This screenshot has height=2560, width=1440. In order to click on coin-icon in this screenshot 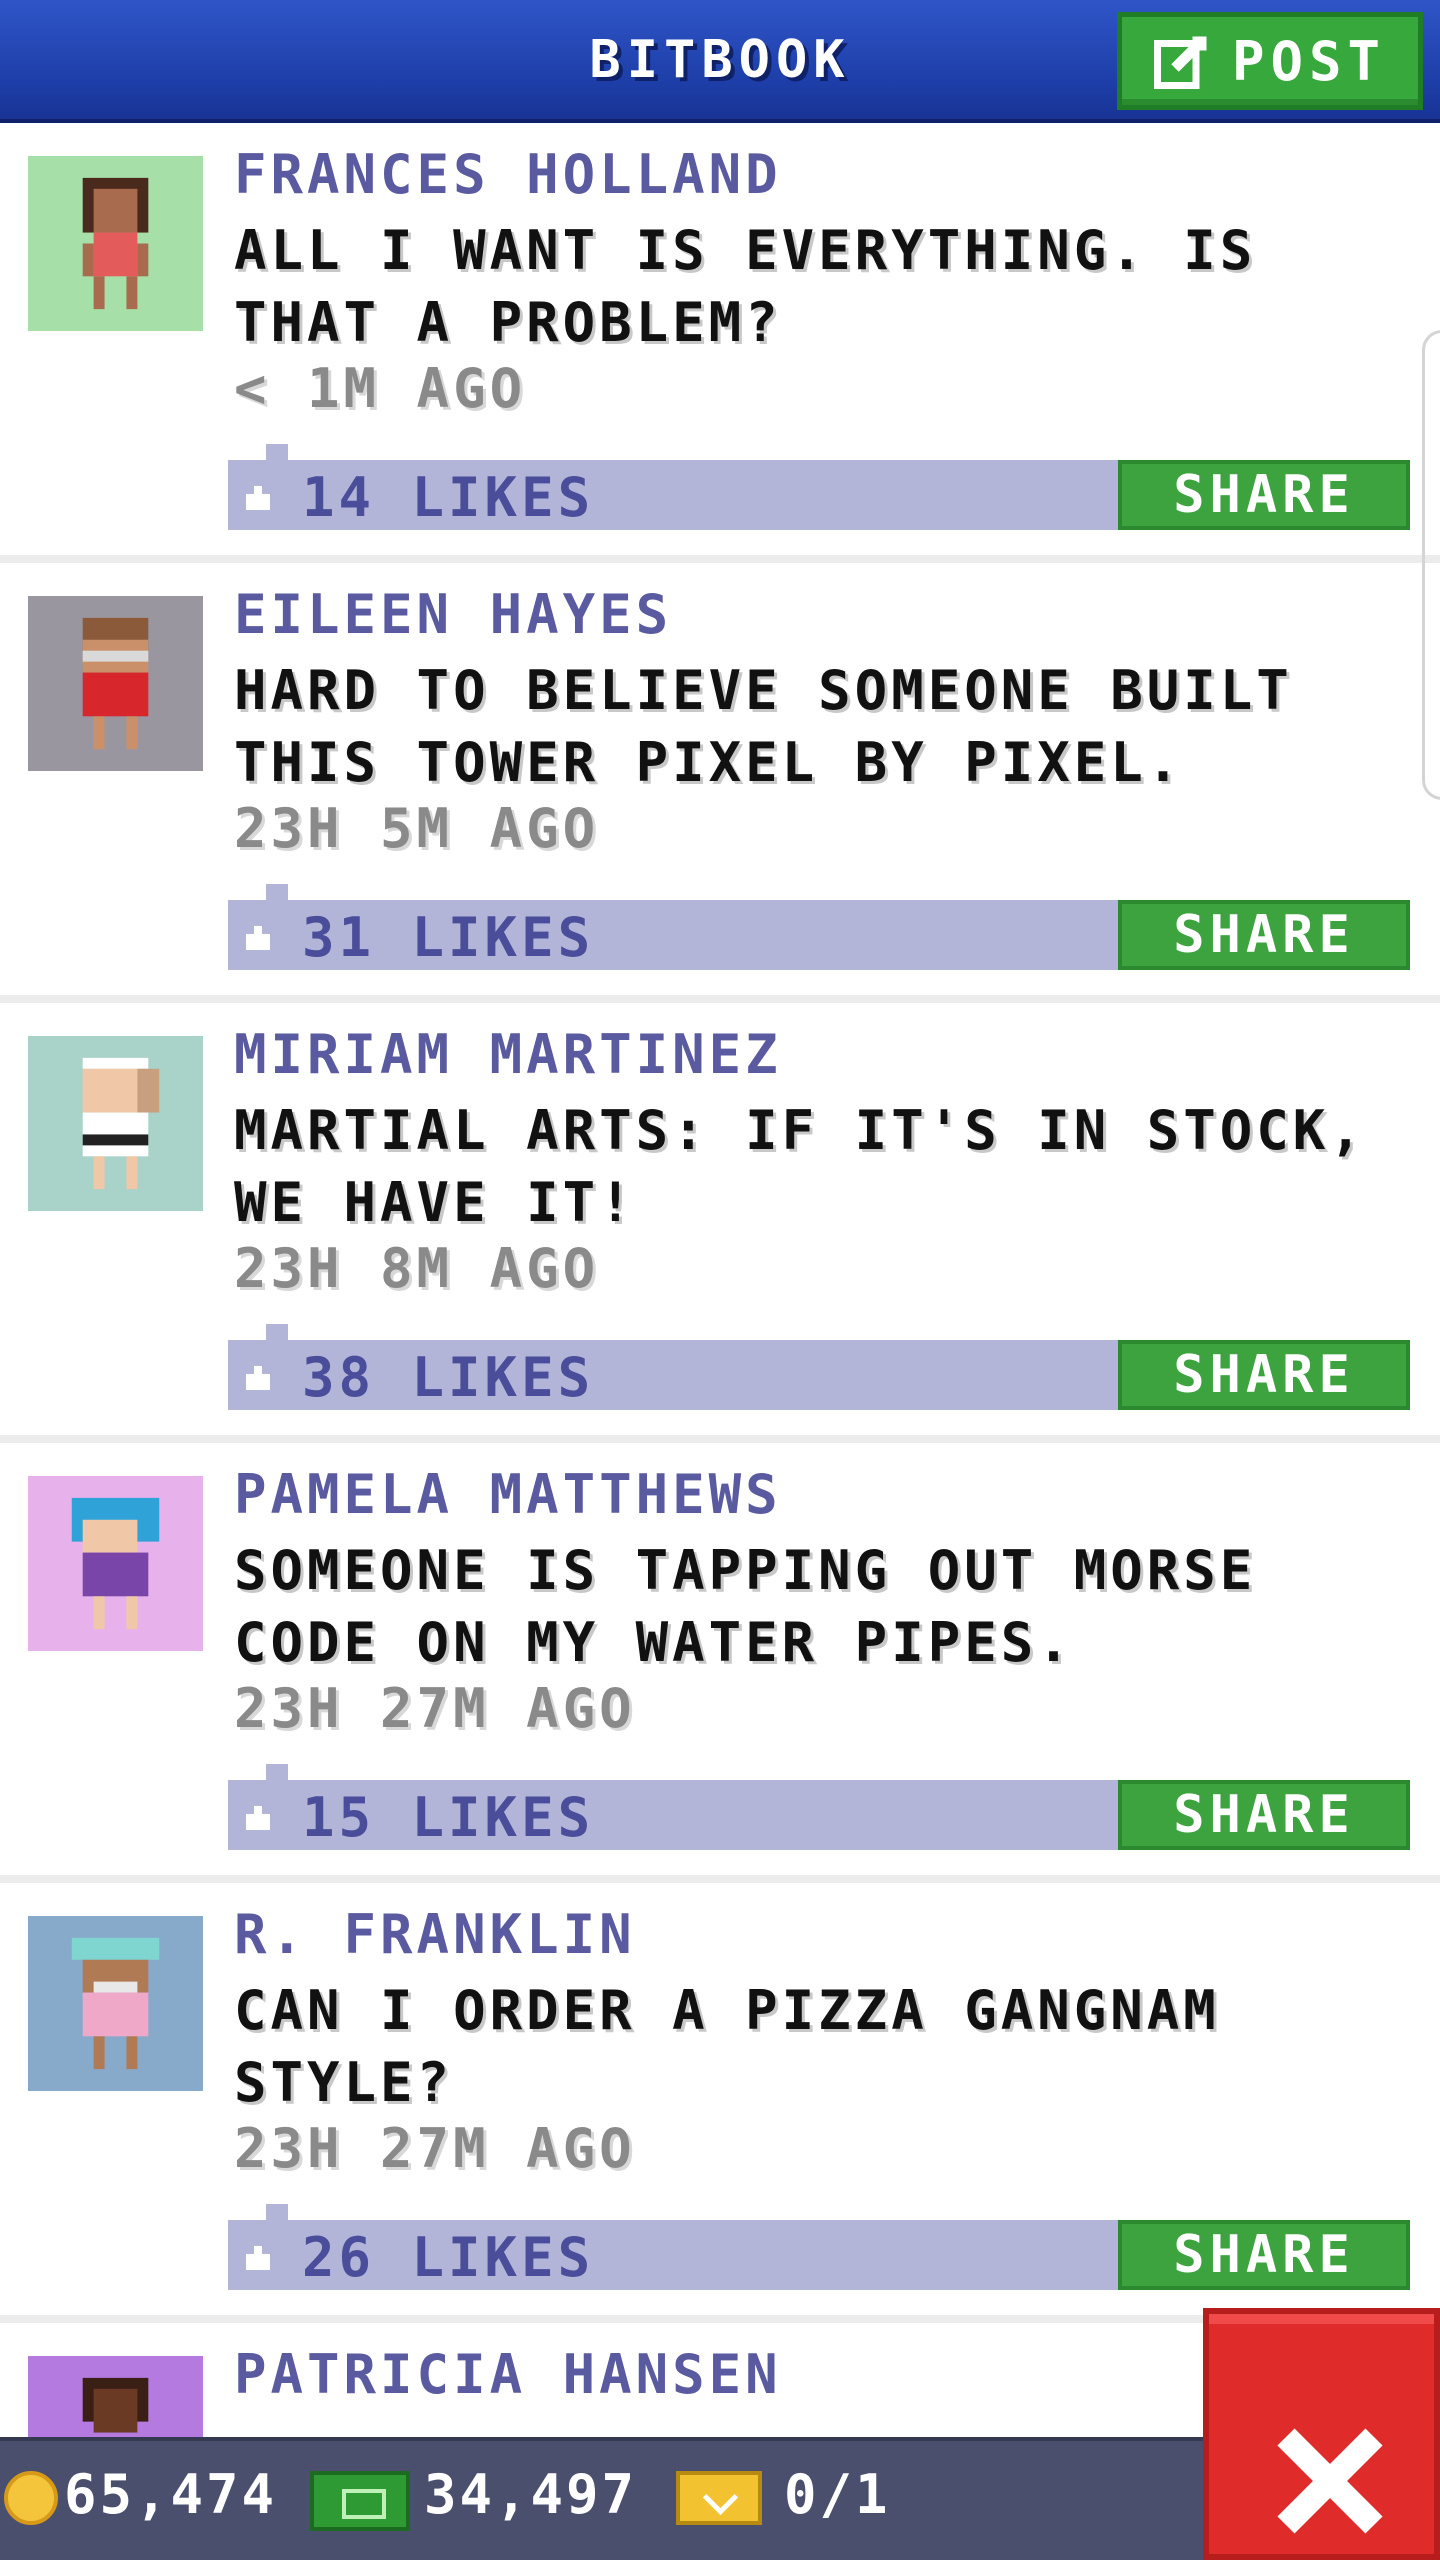, I will do `click(31, 2498)`.